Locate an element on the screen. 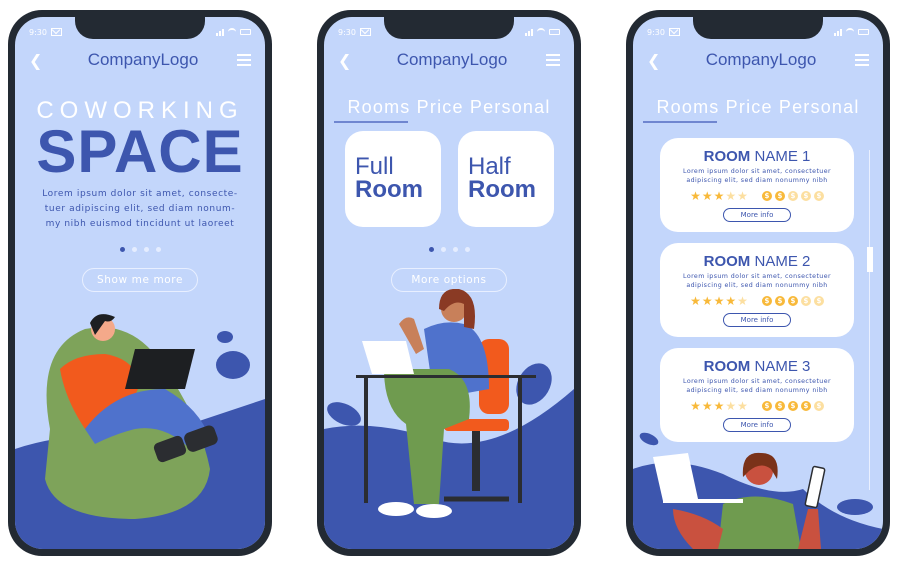 This screenshot has height=564, width=900. scrollbar-thumb is located at coordinates (870, 259).